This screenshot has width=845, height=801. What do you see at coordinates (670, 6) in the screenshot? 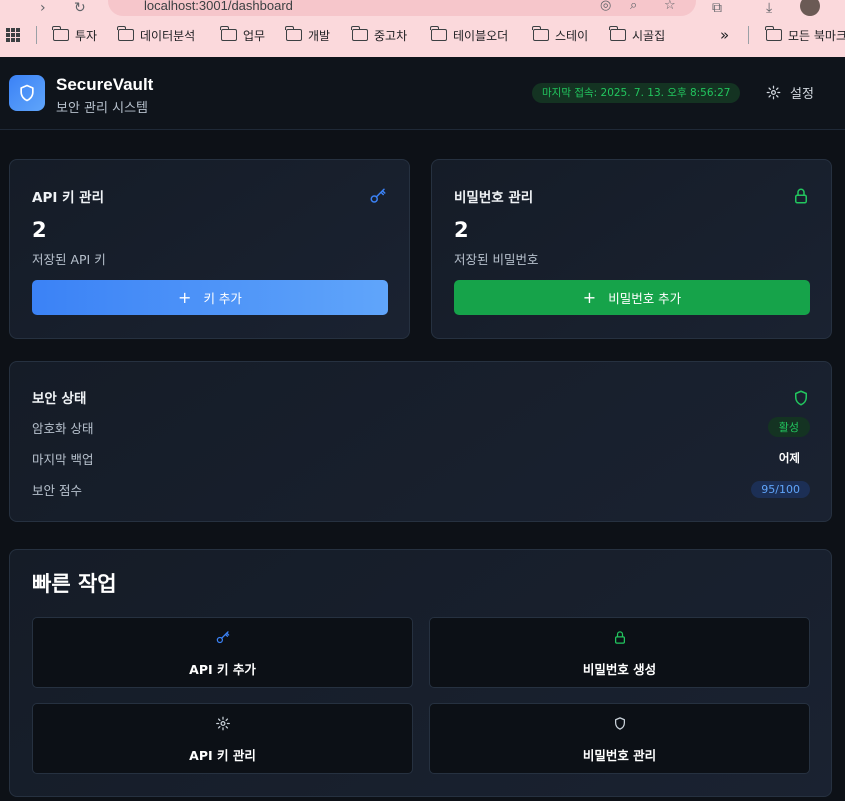
I see `star-icon: ☆` at bounding box center [670, 6].